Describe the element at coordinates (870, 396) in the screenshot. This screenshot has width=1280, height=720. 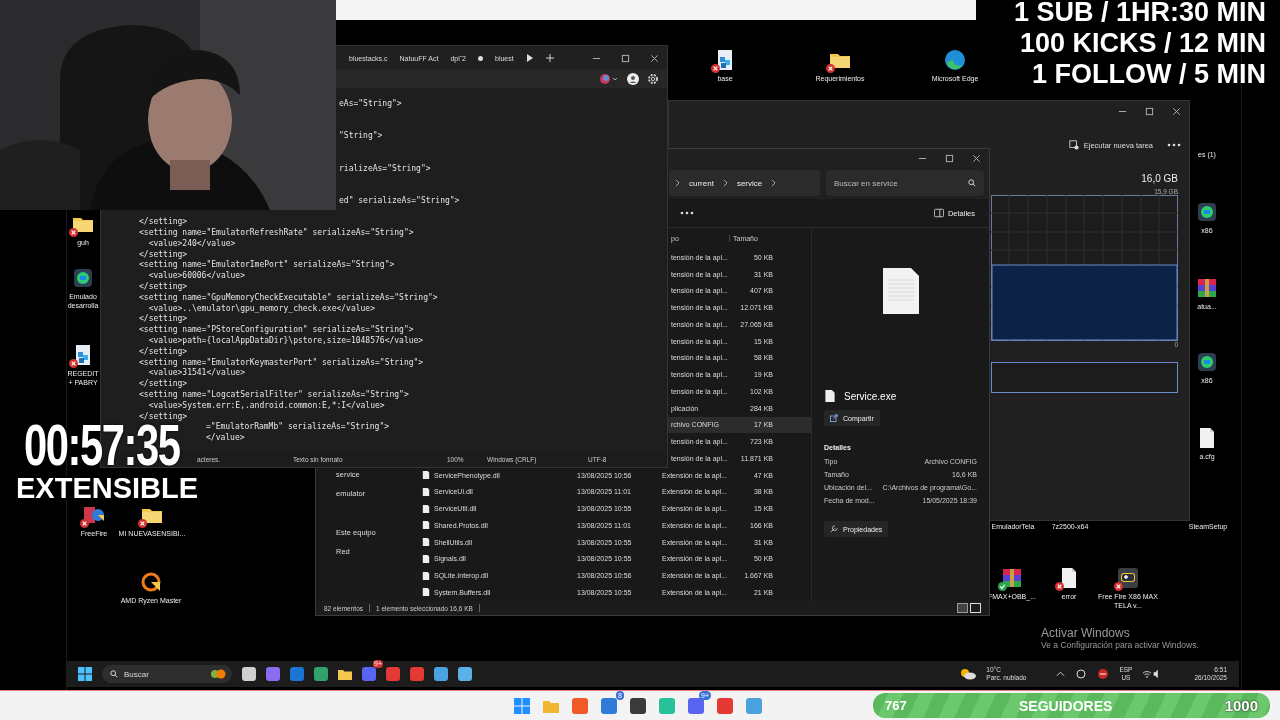
I see `file-title: Service.exe` at that location.